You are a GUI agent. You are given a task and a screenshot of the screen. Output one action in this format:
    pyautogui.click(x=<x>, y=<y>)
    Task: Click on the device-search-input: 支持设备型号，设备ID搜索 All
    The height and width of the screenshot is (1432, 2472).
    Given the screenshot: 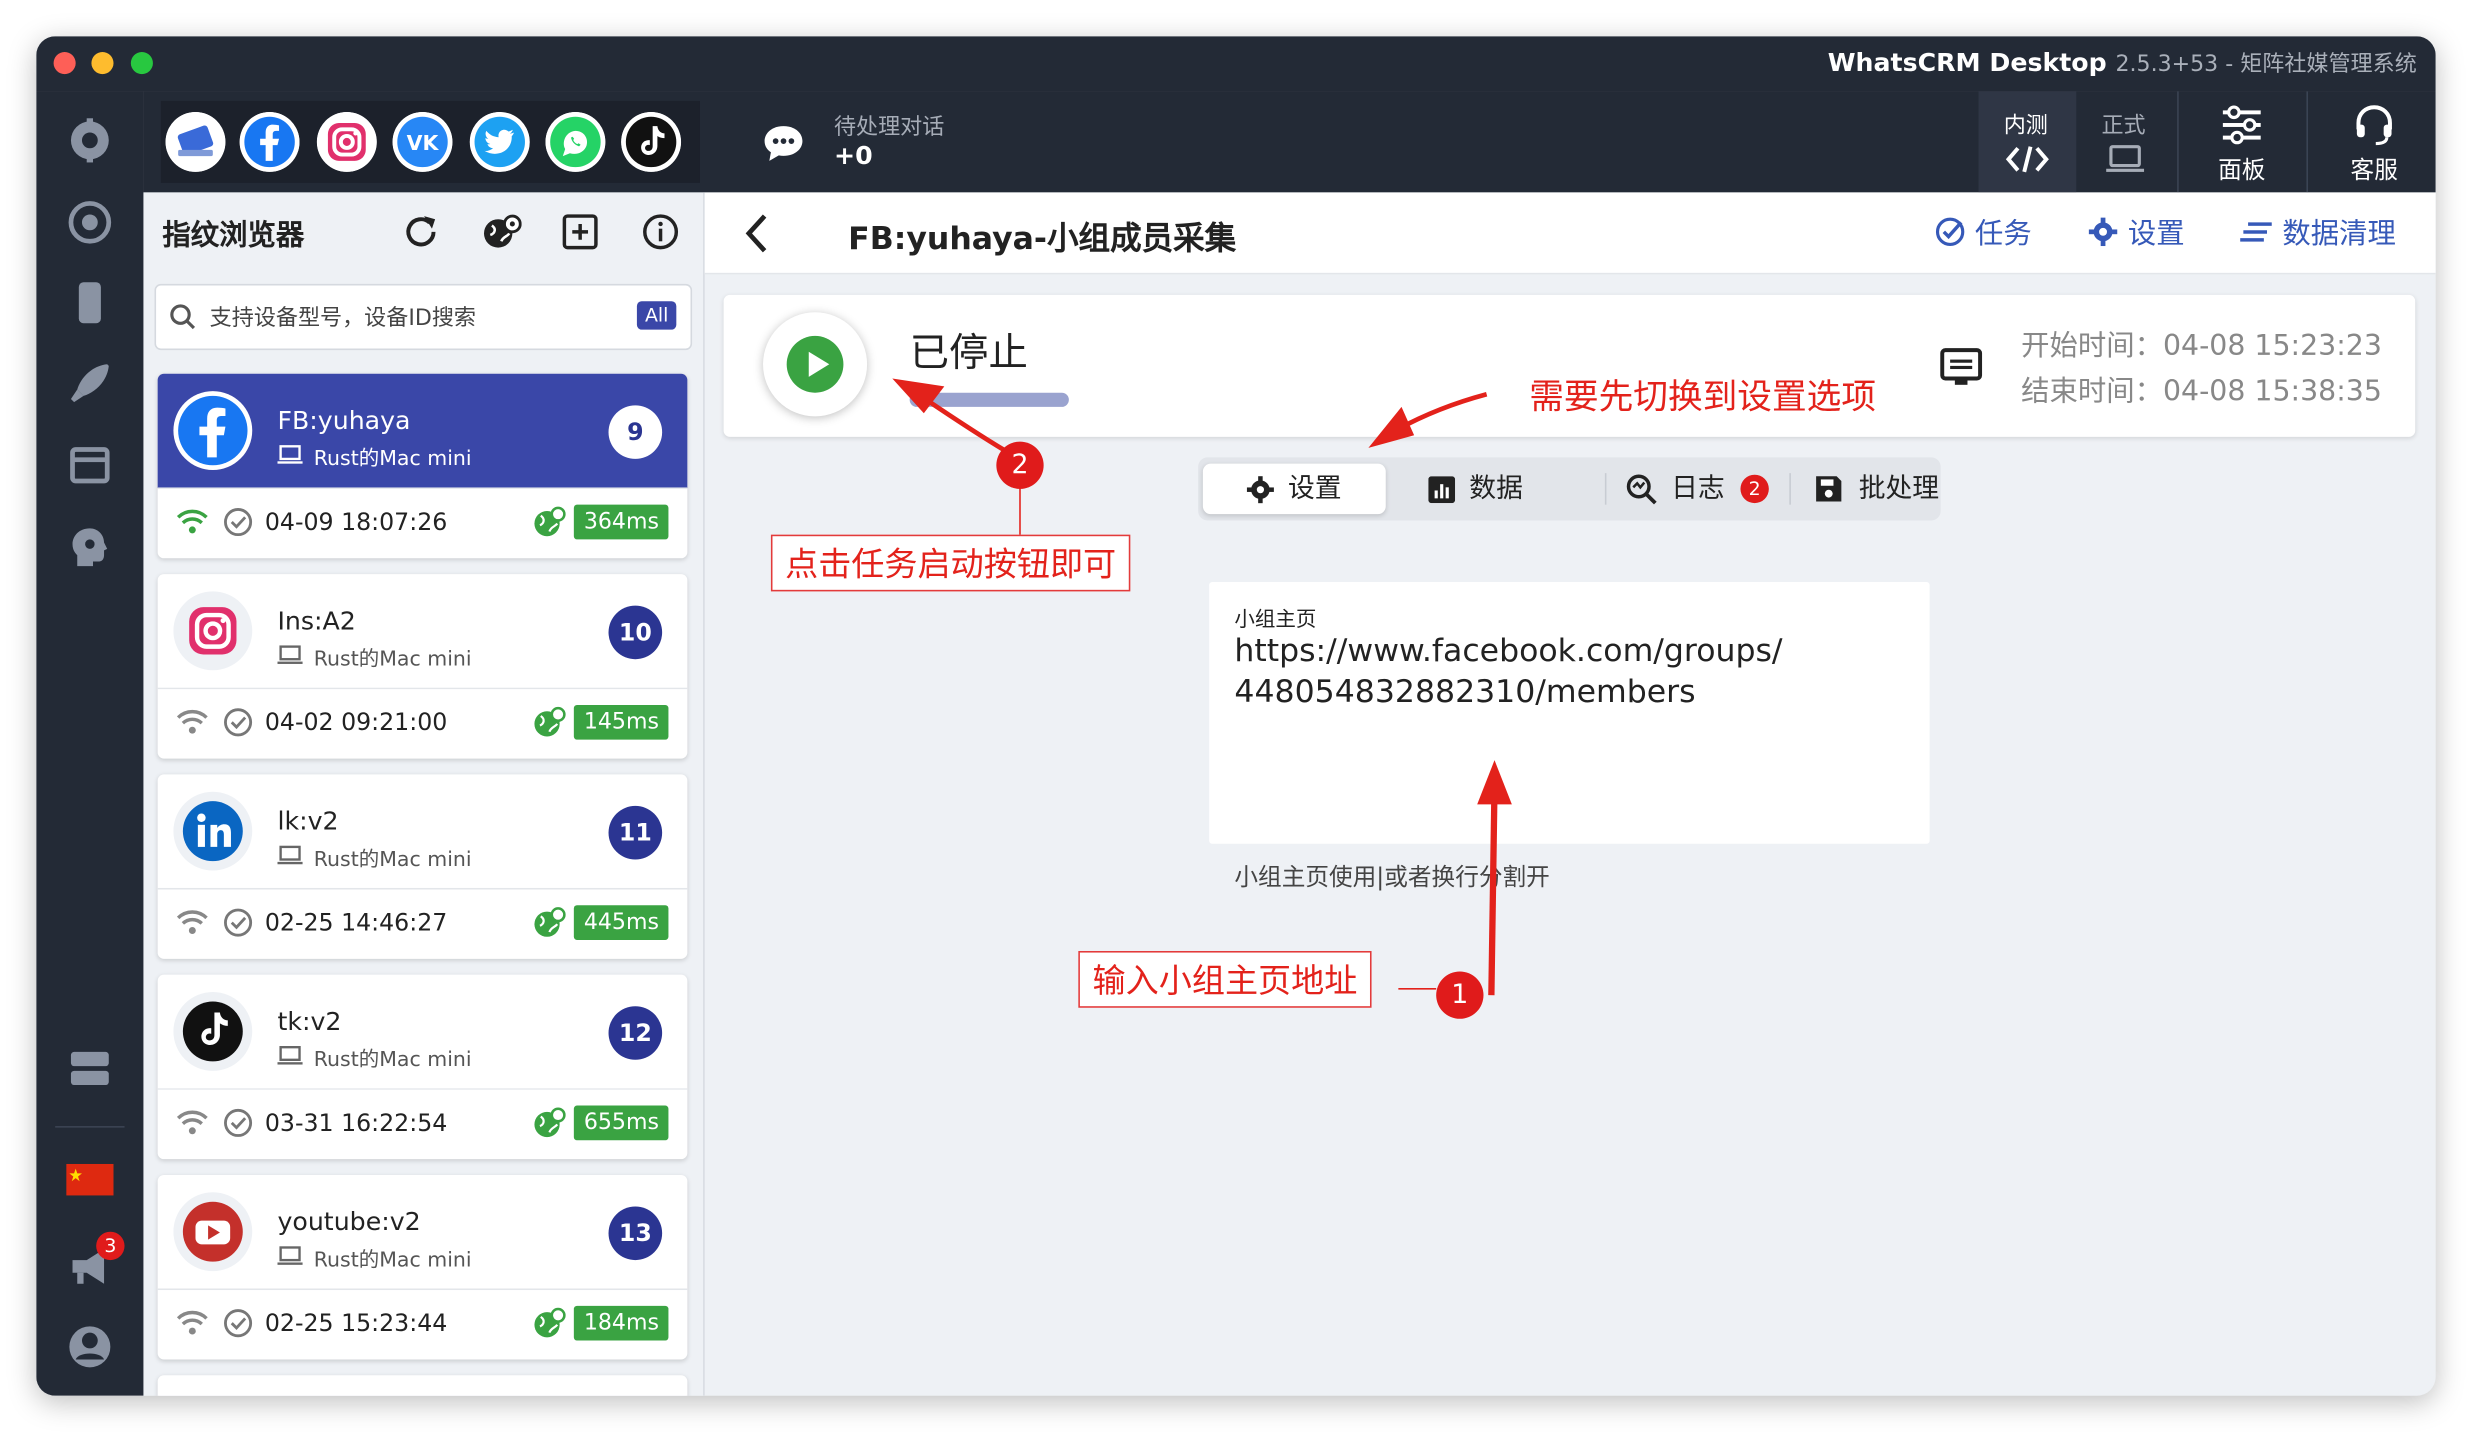 What is the action you would take?
    pyautogui.click(x=423, y=317)
    